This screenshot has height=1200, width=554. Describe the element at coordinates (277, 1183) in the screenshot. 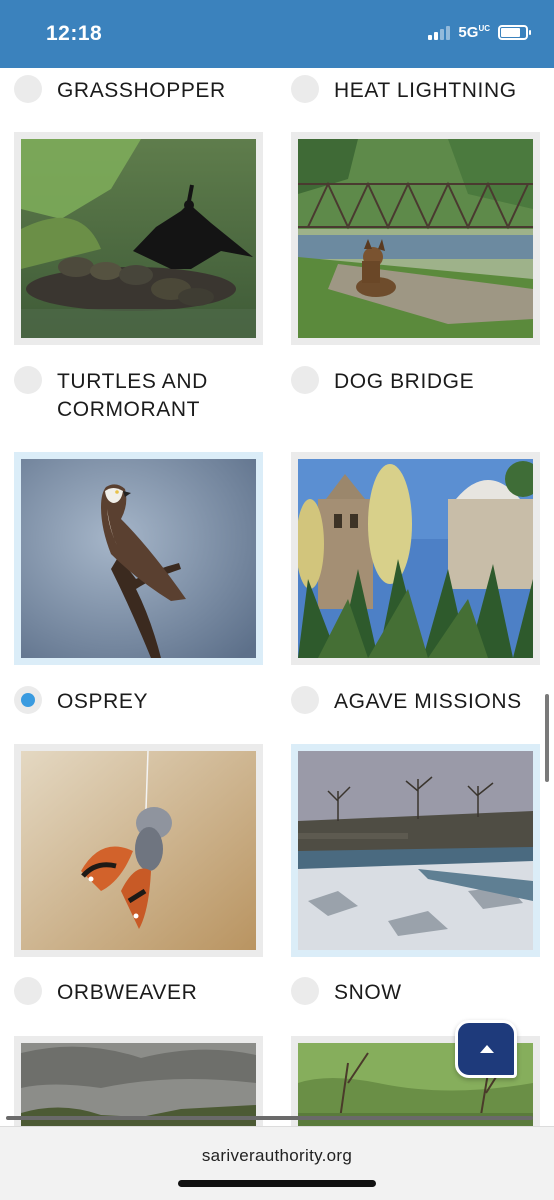

I see `home-indicator` at that location.